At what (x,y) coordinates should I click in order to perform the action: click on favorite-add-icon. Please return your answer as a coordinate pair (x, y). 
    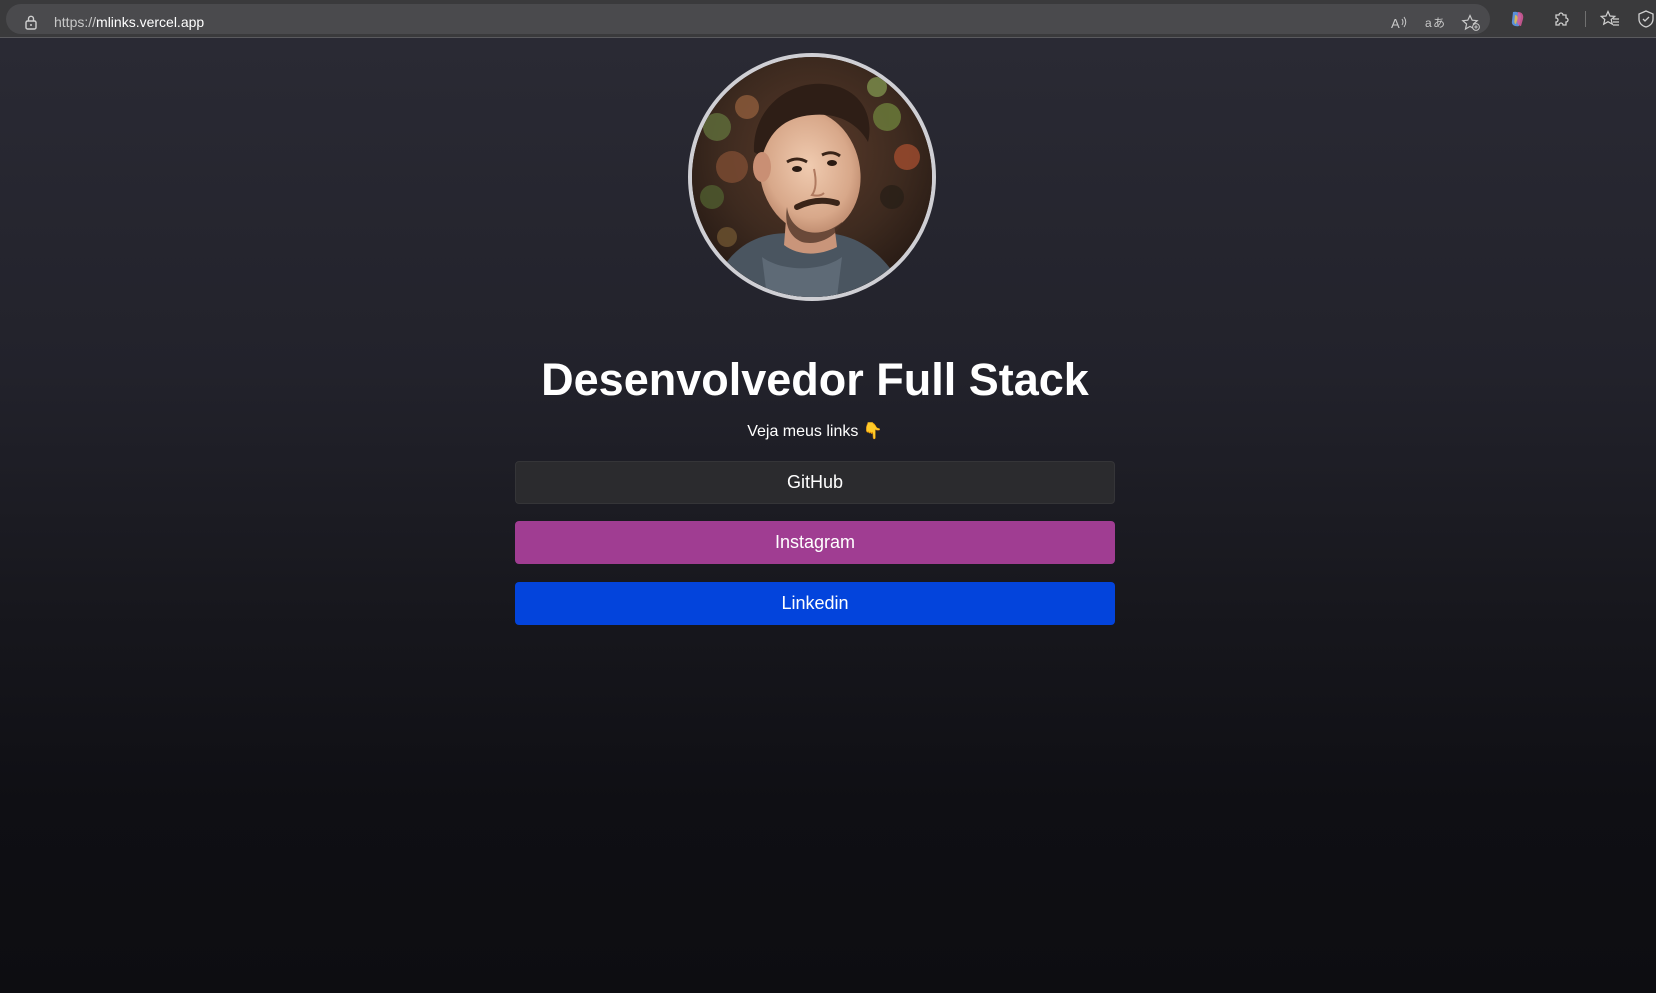
    Looking at the image, I should click on (1471, 23).